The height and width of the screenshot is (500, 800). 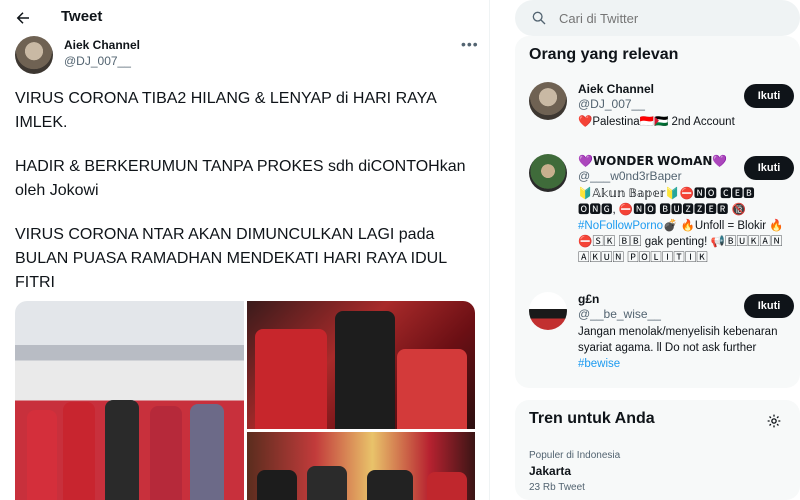 I want to click on author-name: Aiek Channel, so click(x=102, y=45).